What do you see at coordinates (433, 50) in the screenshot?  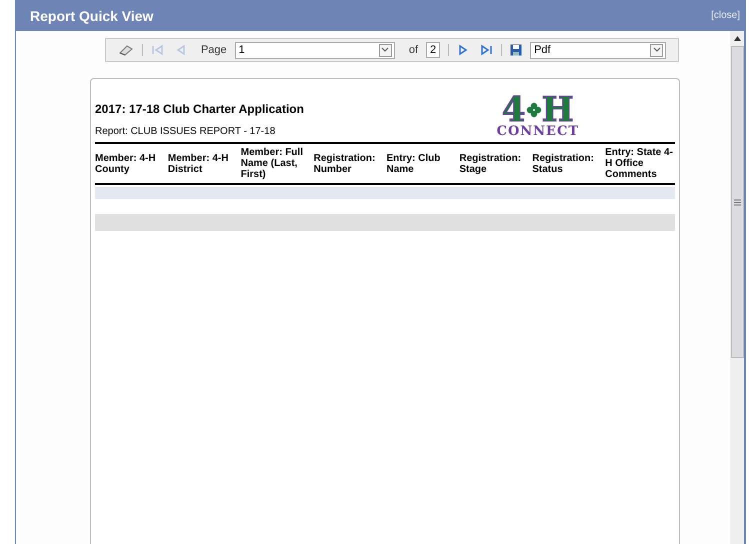 I see `page-count: 2` at bounding box center [433, 50].